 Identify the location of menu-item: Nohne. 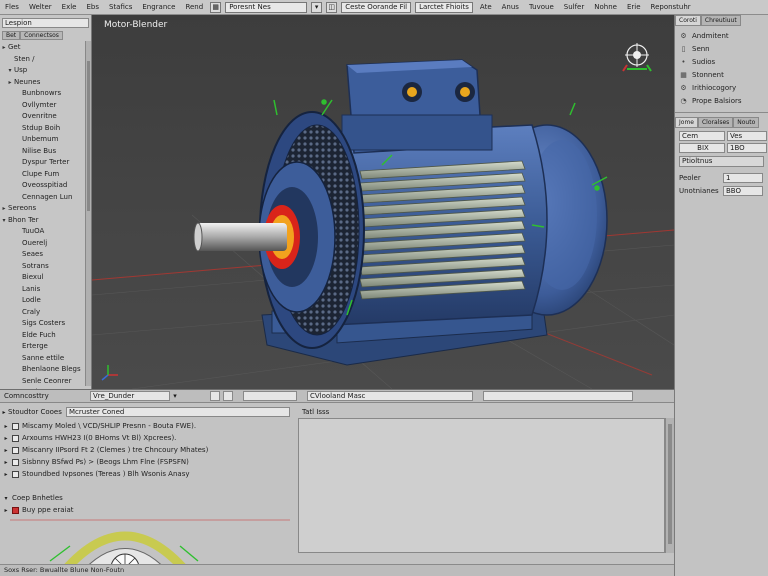
(605, 7).